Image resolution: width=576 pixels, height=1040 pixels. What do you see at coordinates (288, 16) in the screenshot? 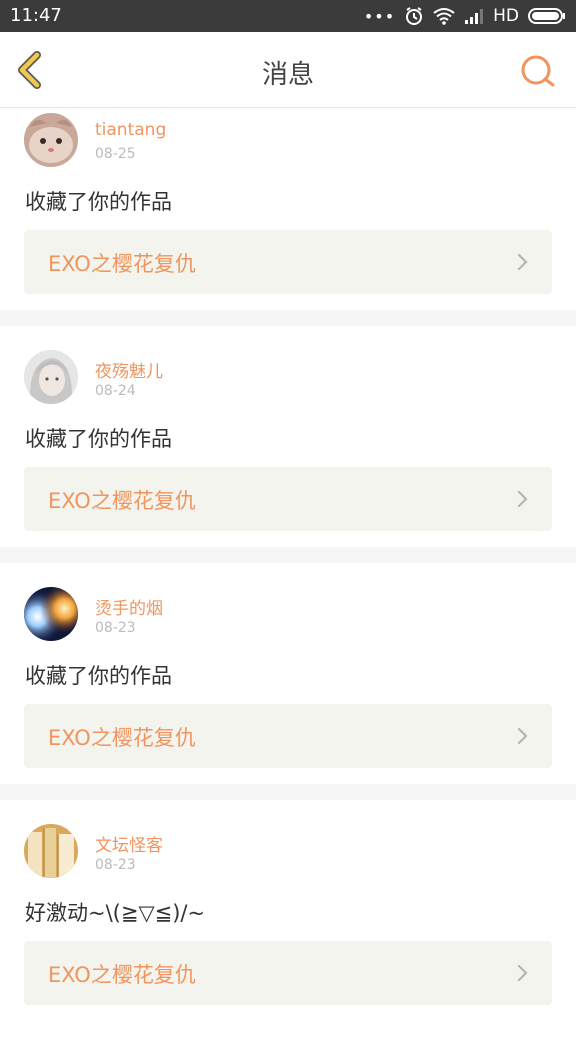
I see `status-bar: 11:47 ••• HD` at bounding box center [288, 16].